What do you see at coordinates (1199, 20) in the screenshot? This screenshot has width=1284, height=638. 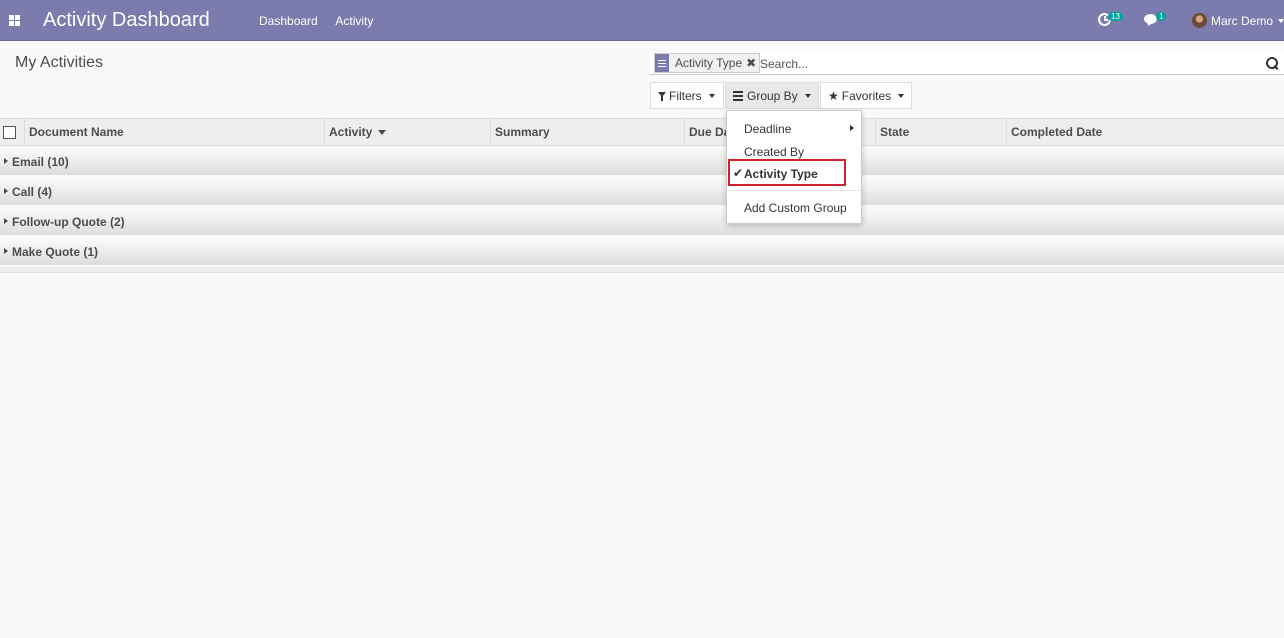 I see `avatar` at bounding box center [1199, 20].